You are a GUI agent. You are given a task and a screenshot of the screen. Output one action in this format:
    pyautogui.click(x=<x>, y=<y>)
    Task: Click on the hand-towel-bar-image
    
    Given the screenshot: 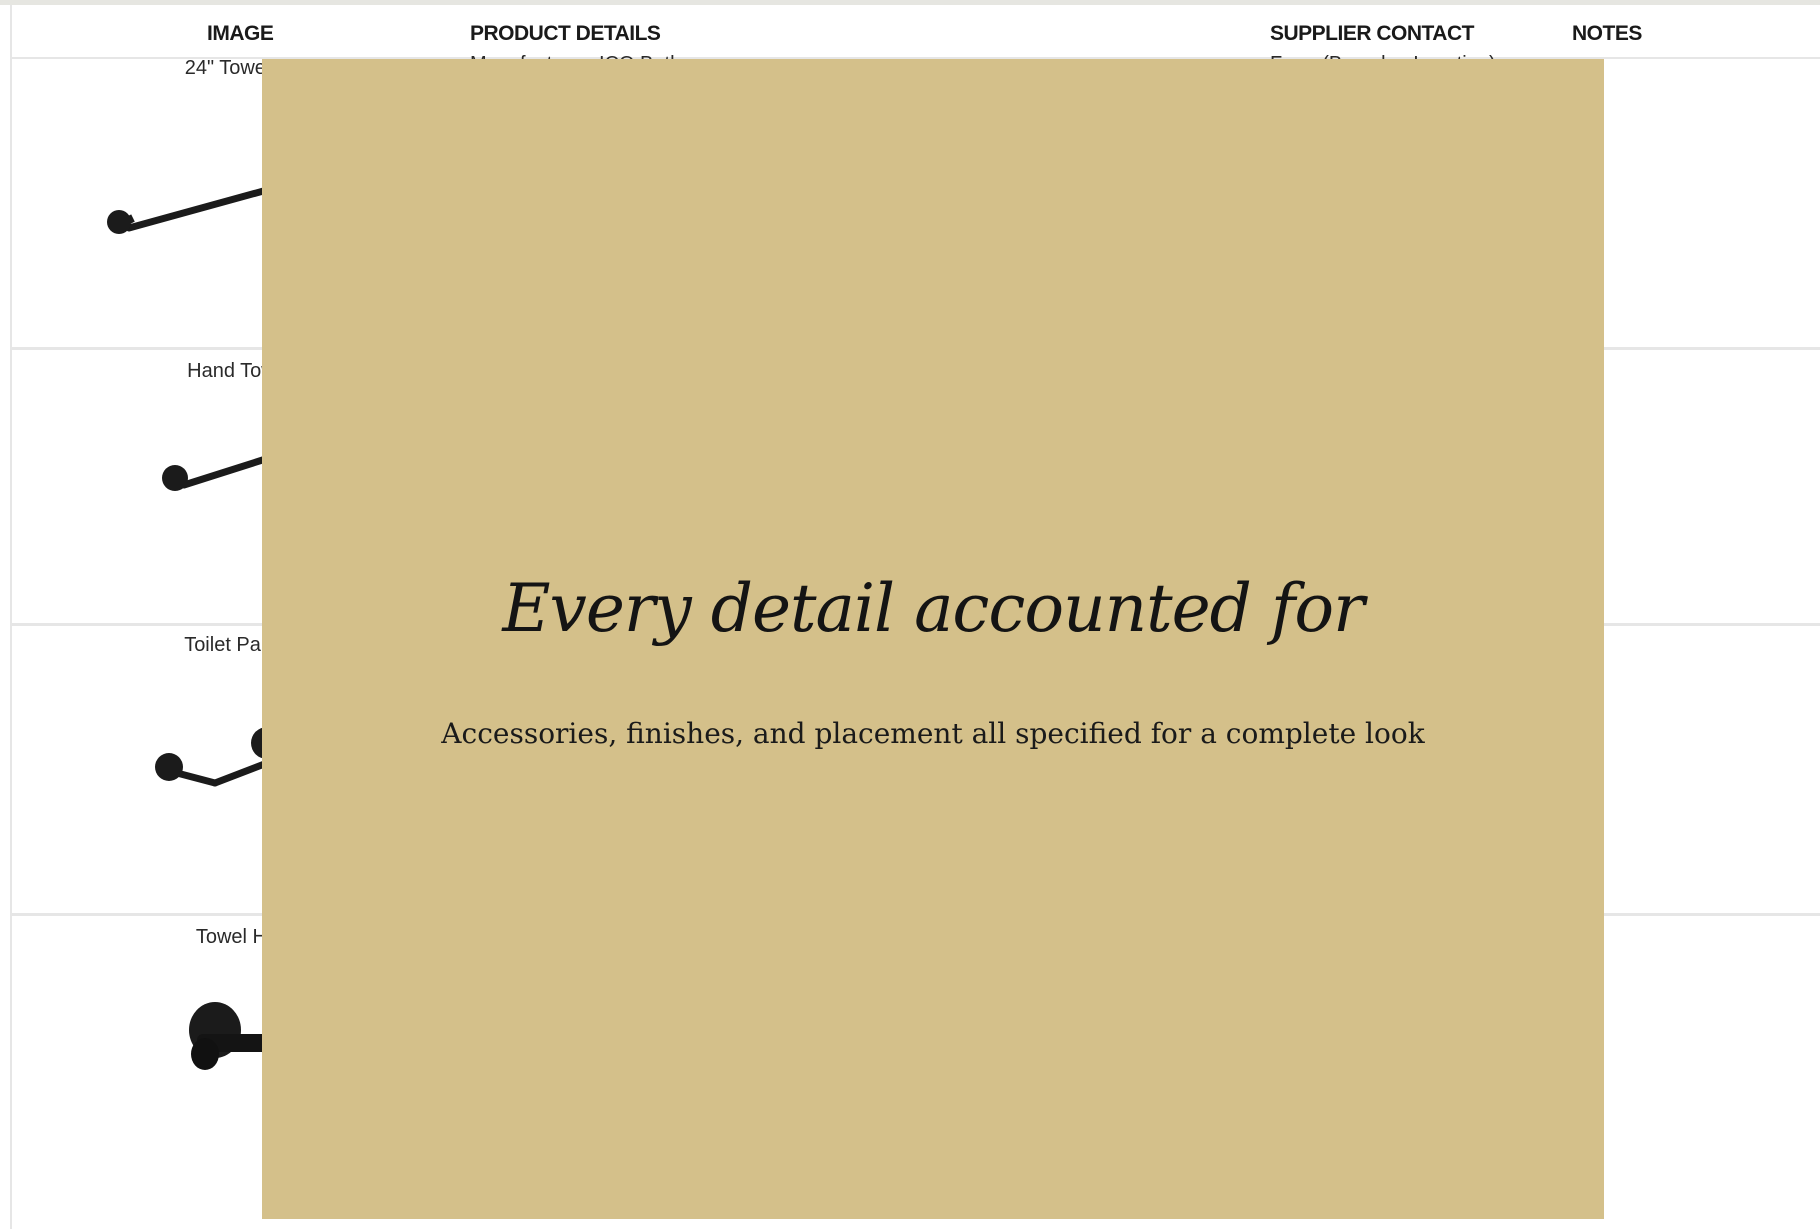 What is the action you would take?
    pyautogui.click(x=219, y=472)
    